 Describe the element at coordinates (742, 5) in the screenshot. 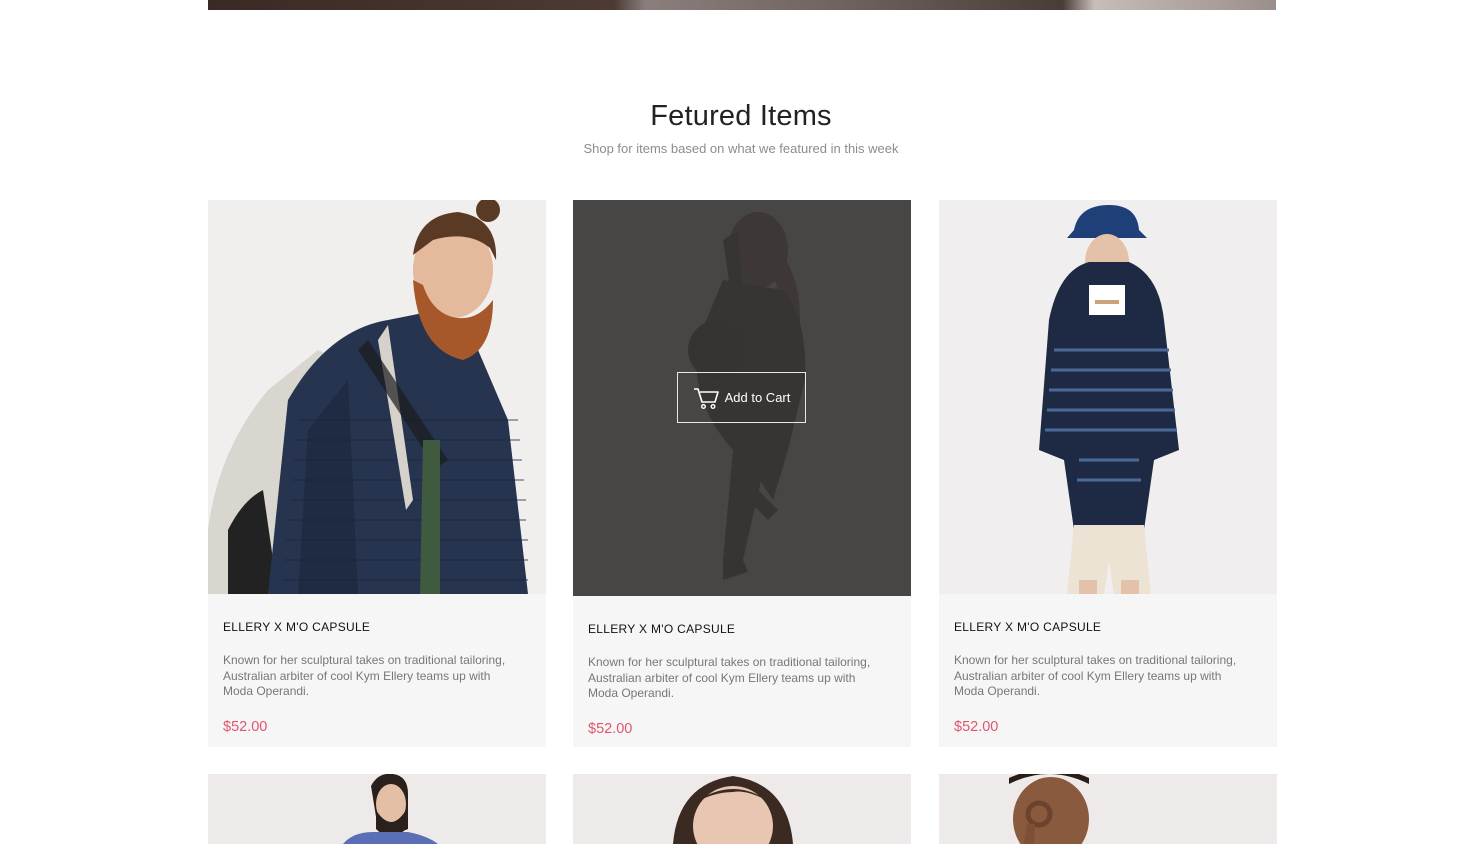

I see `top-banner-image-edge` at that location.